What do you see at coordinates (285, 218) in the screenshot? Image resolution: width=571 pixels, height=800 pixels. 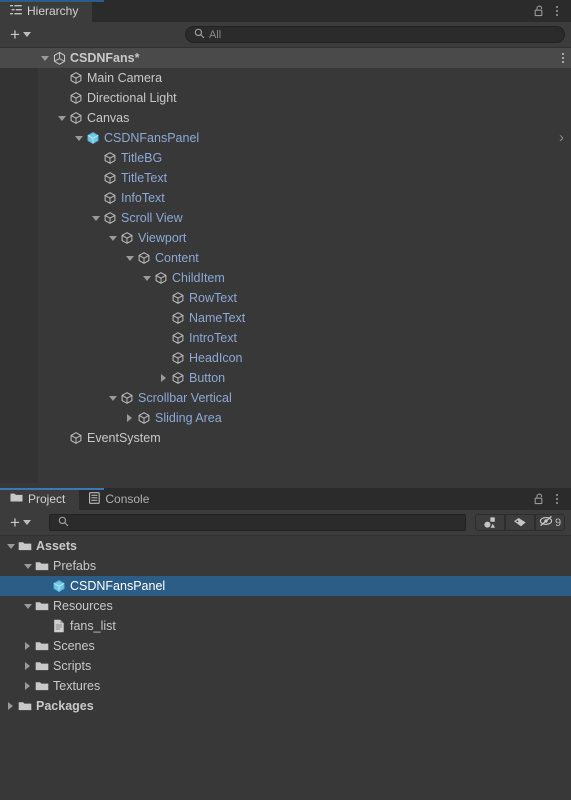 I see `hierarchy-row: Scroll View` at bounding box center [285, 218].